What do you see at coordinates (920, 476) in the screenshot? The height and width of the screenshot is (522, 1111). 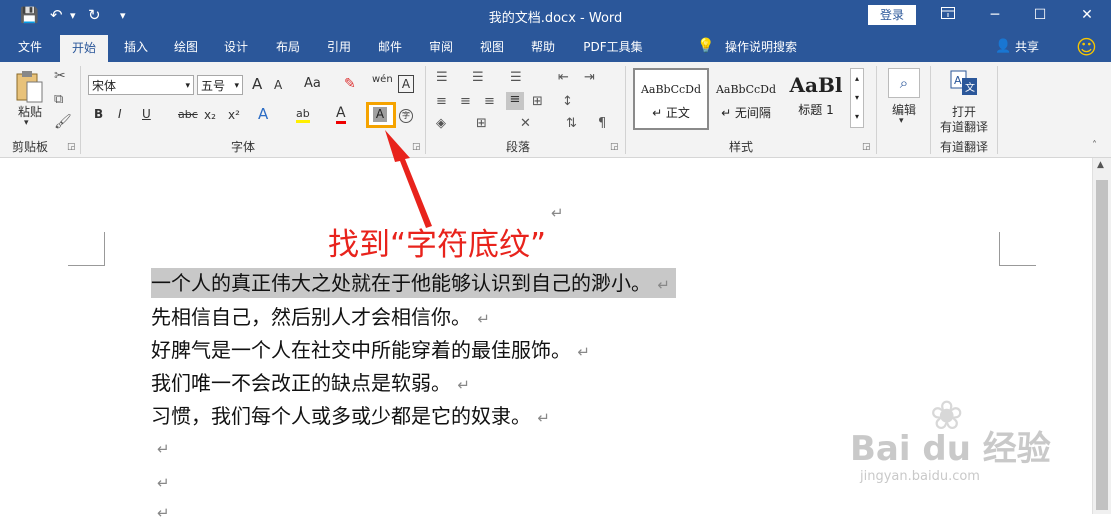 I see `watermark-url: jingyan.baidu.com` at bounding box center [920, 476].